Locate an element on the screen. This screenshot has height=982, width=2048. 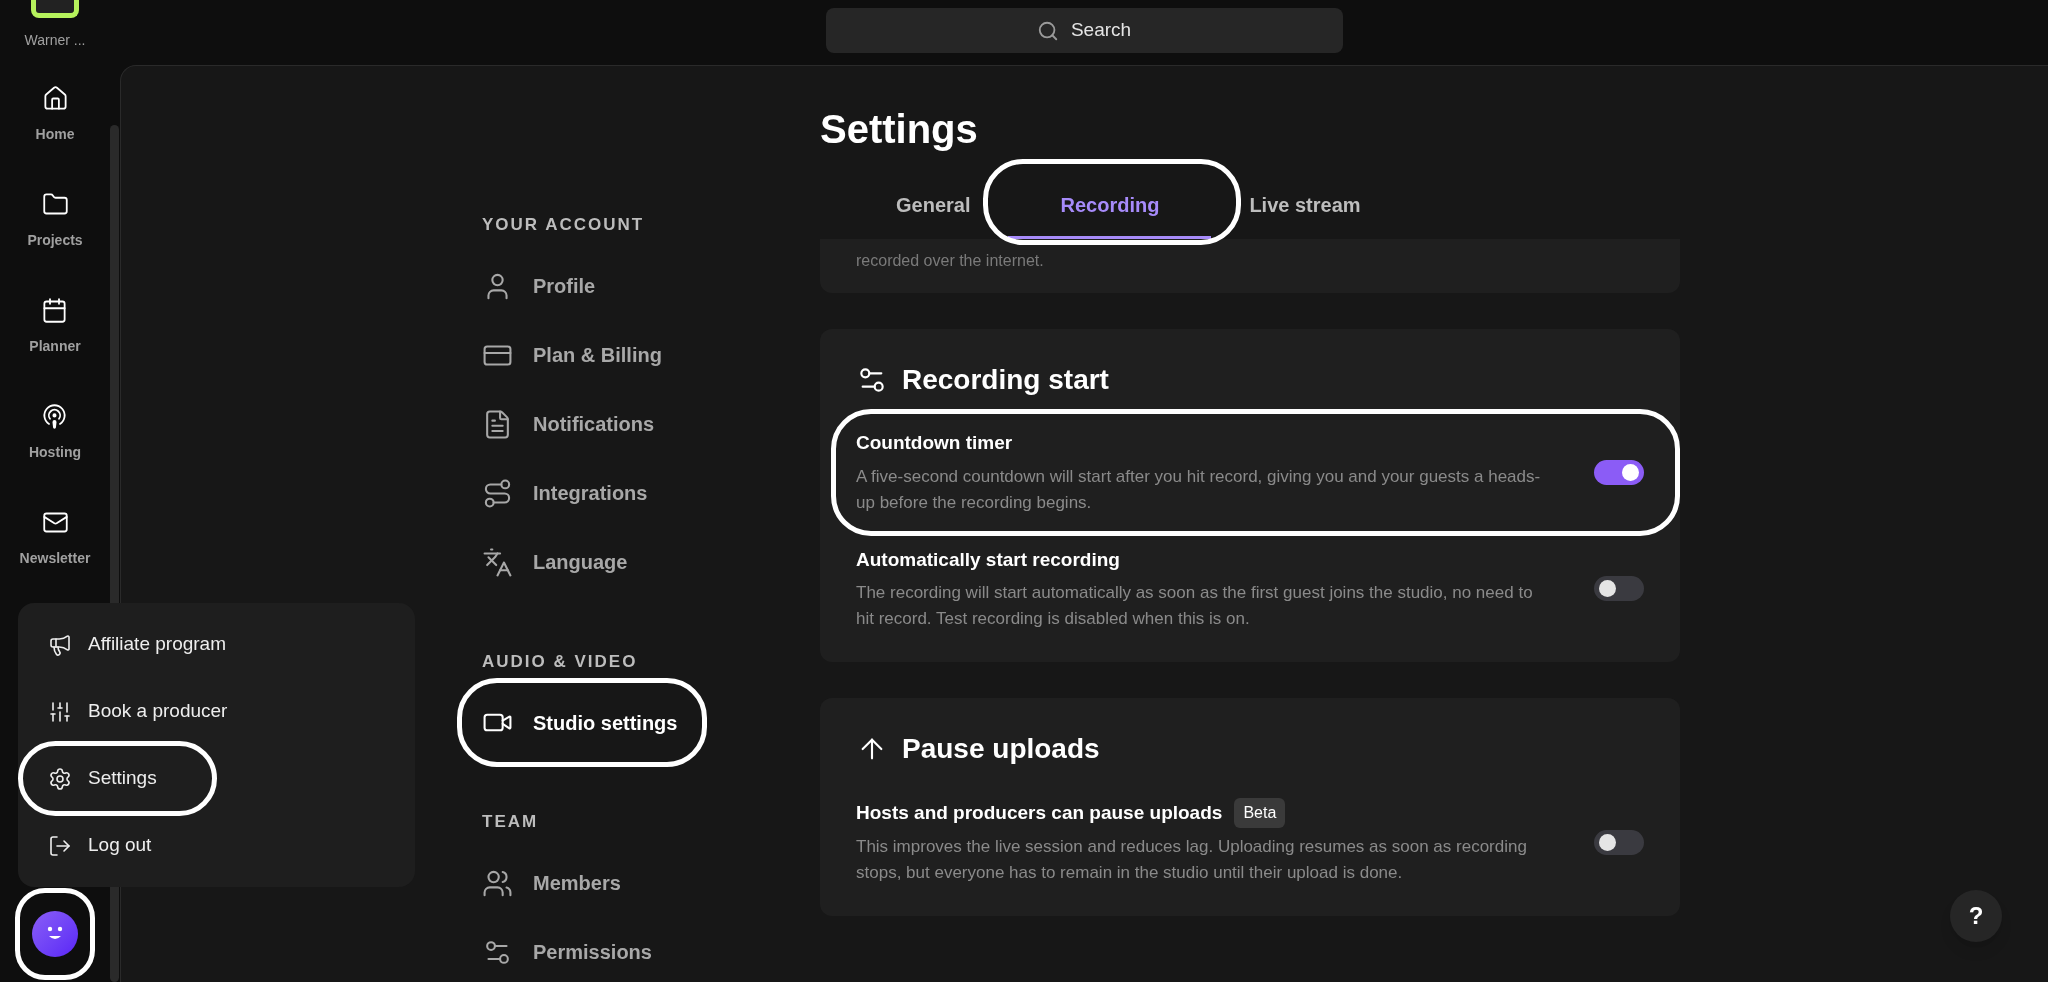
avatar is located at coordinates (55, 934).